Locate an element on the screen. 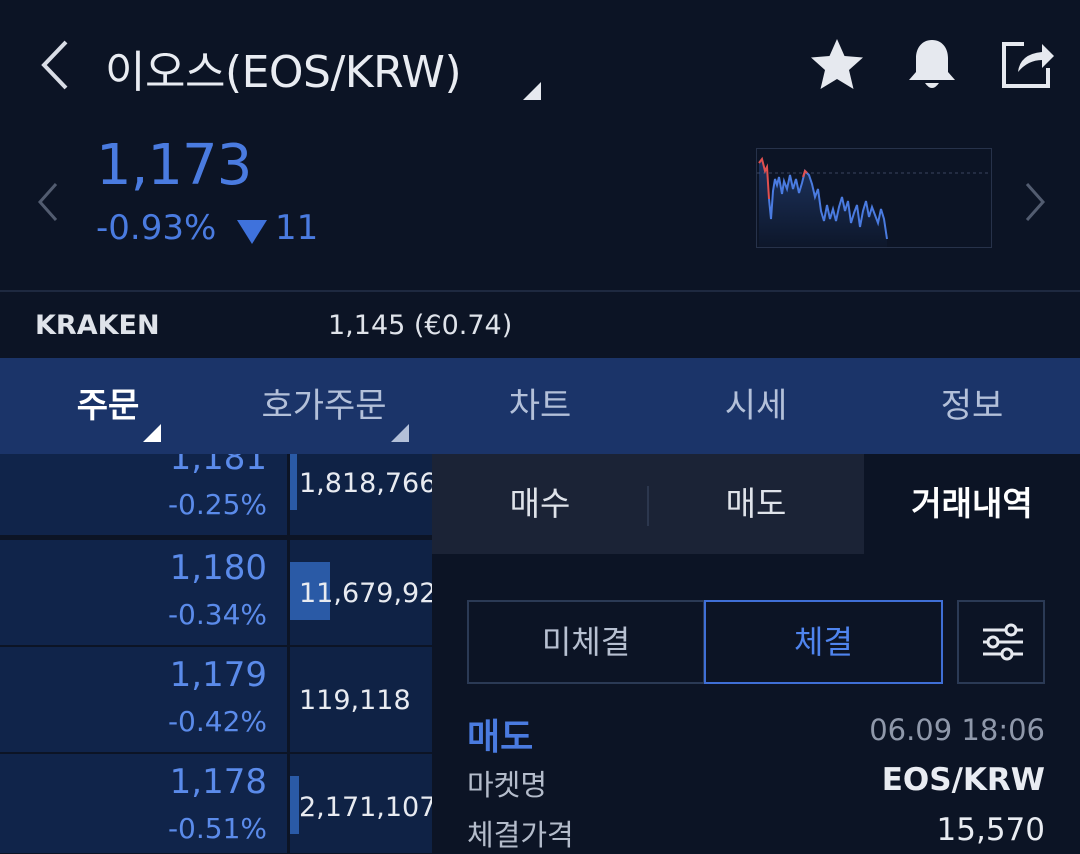  orderbook-qty-cell: 11,679,920 is located at coordinates (361, 592).